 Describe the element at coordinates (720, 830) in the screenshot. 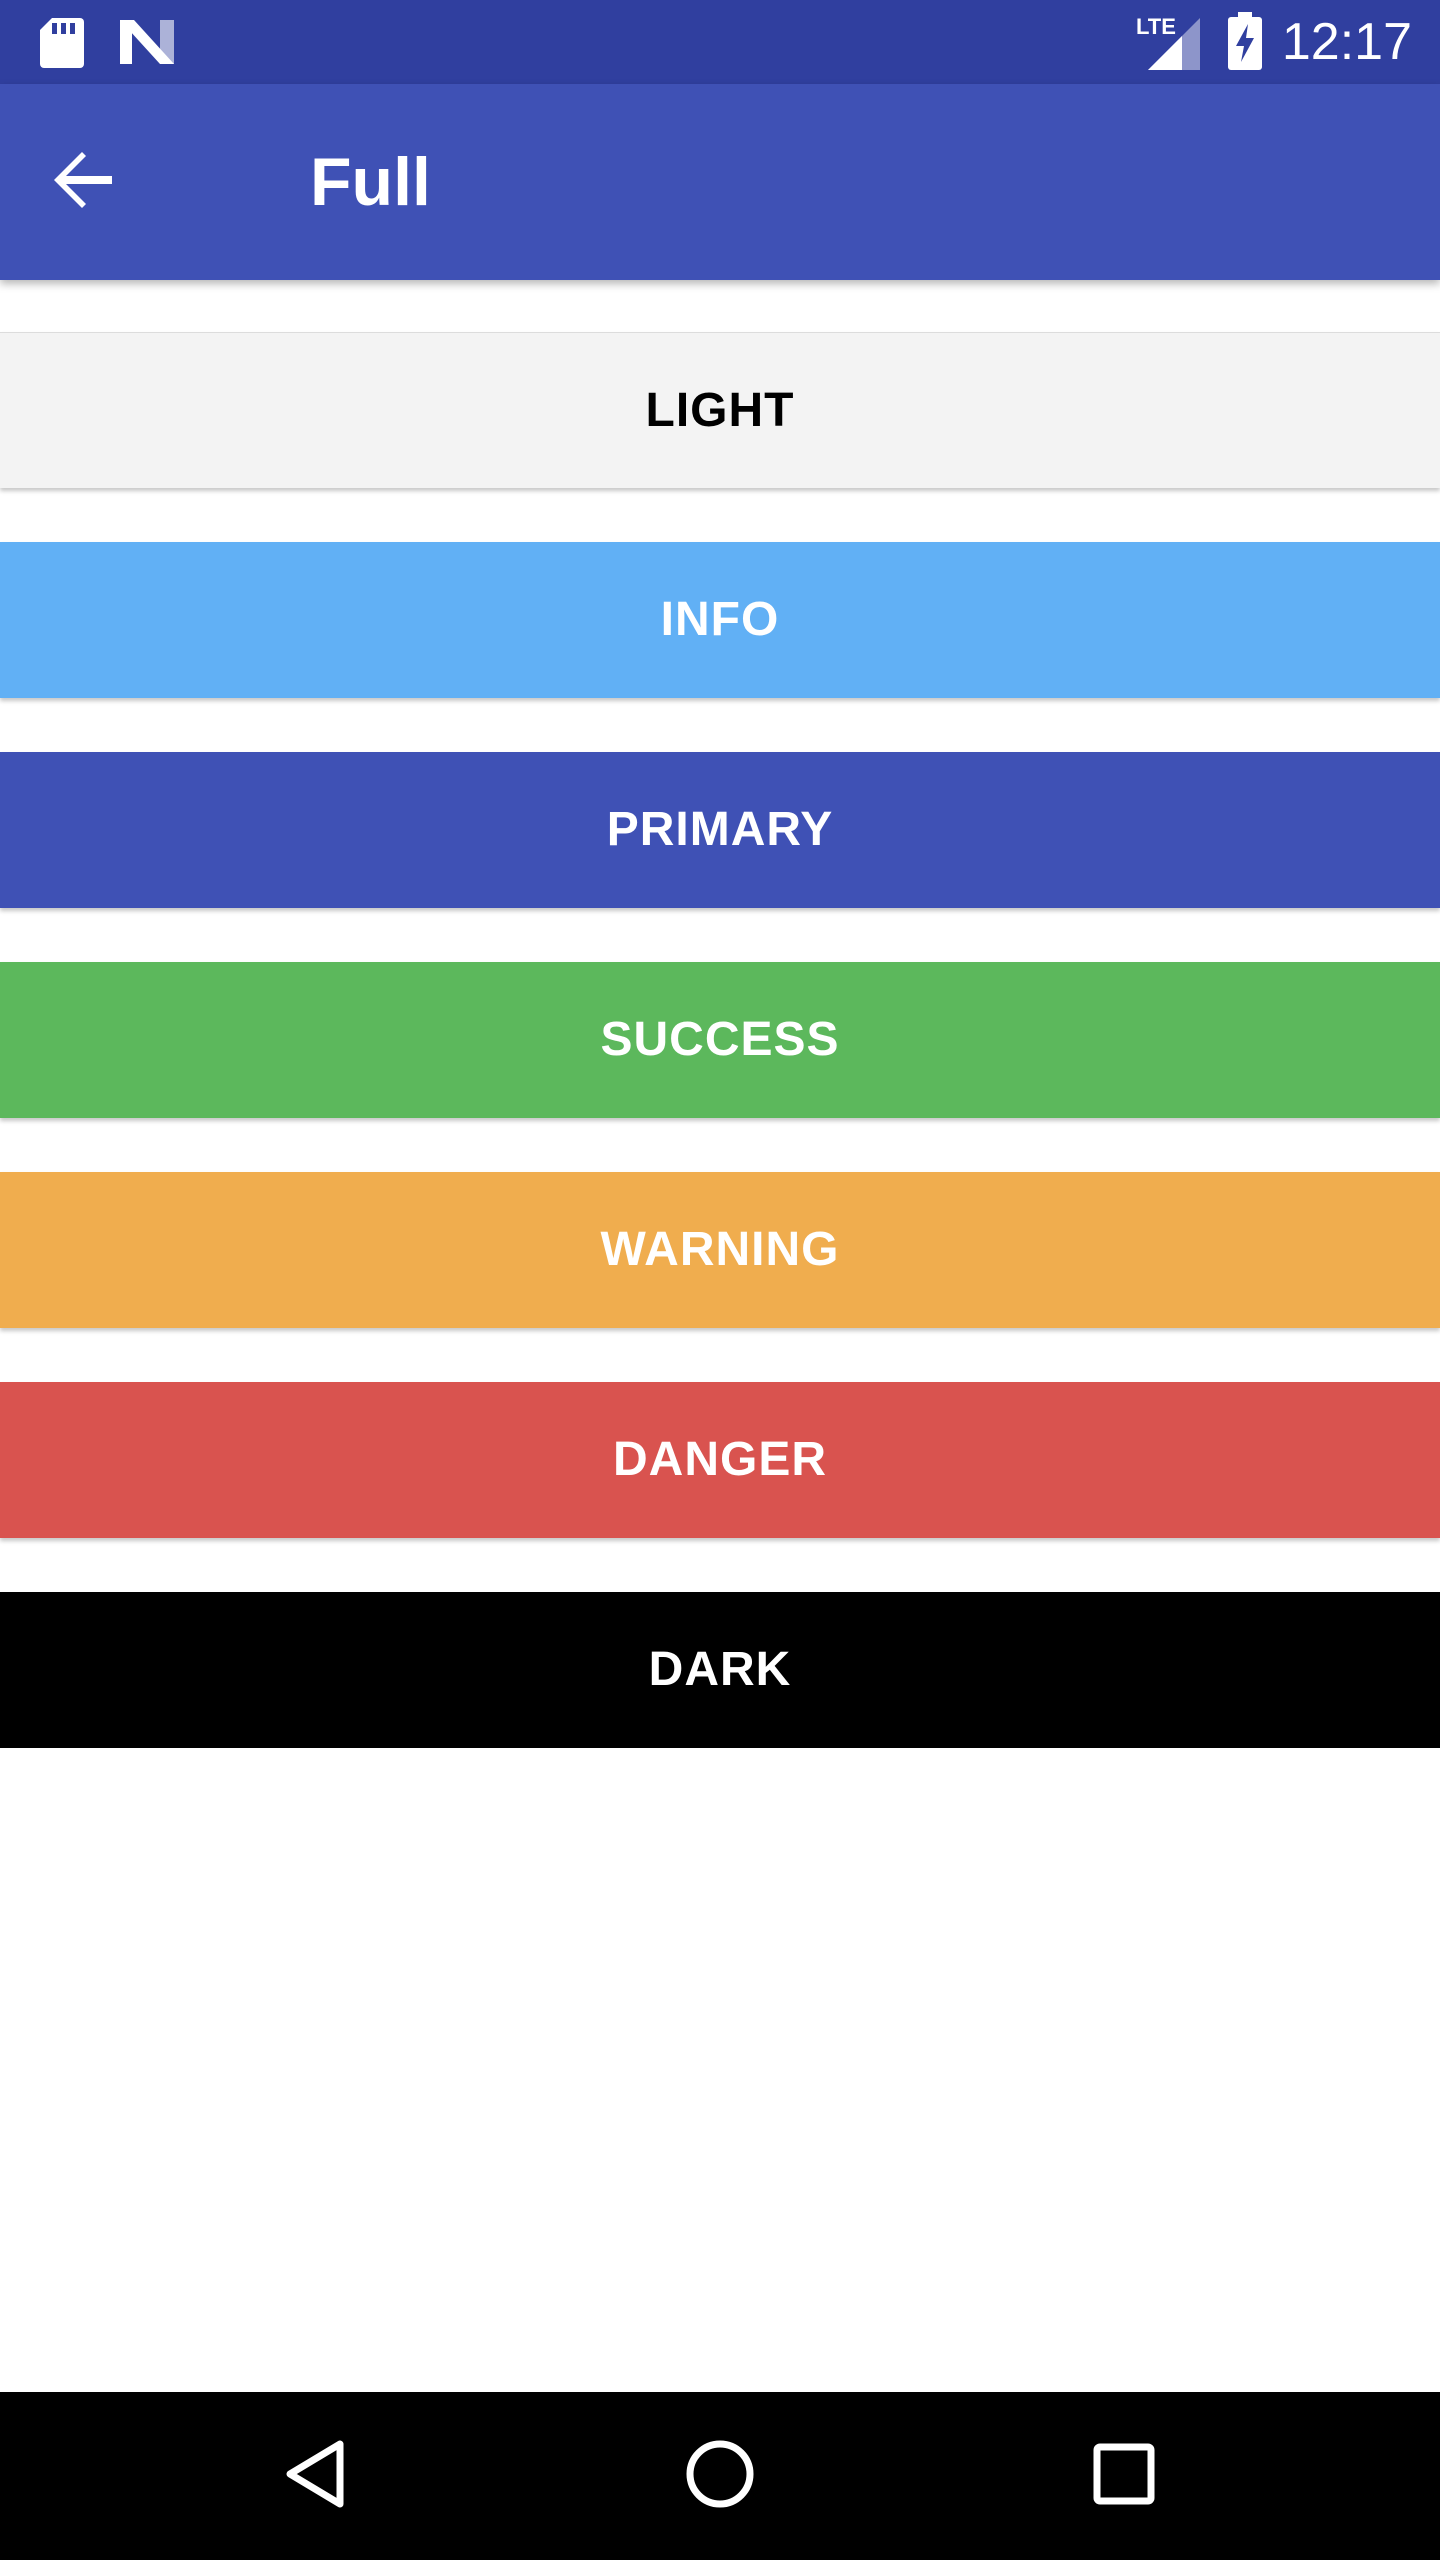

I see `primary-button: PRIMARY` at that location.